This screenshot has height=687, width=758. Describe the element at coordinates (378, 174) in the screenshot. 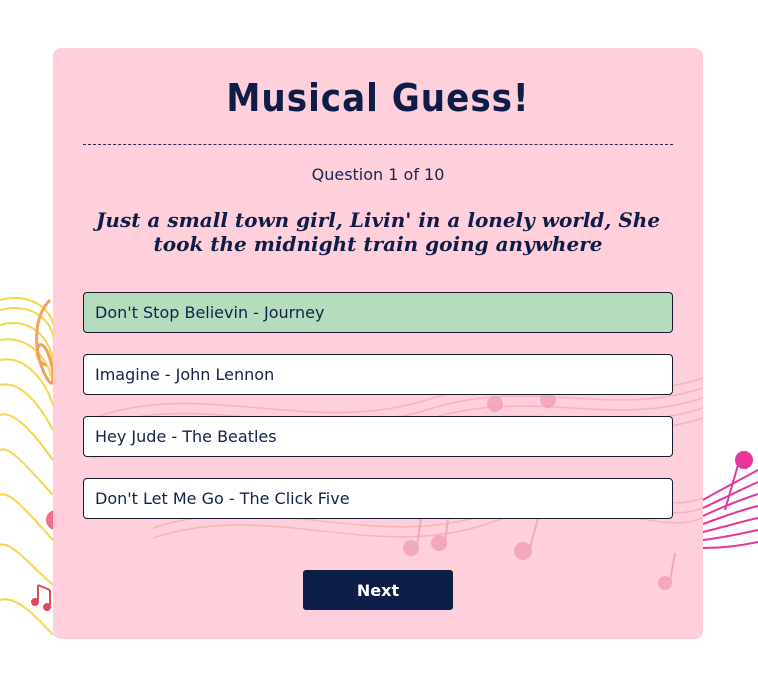

I see `question-counter: Question 1 of 10` at that location.